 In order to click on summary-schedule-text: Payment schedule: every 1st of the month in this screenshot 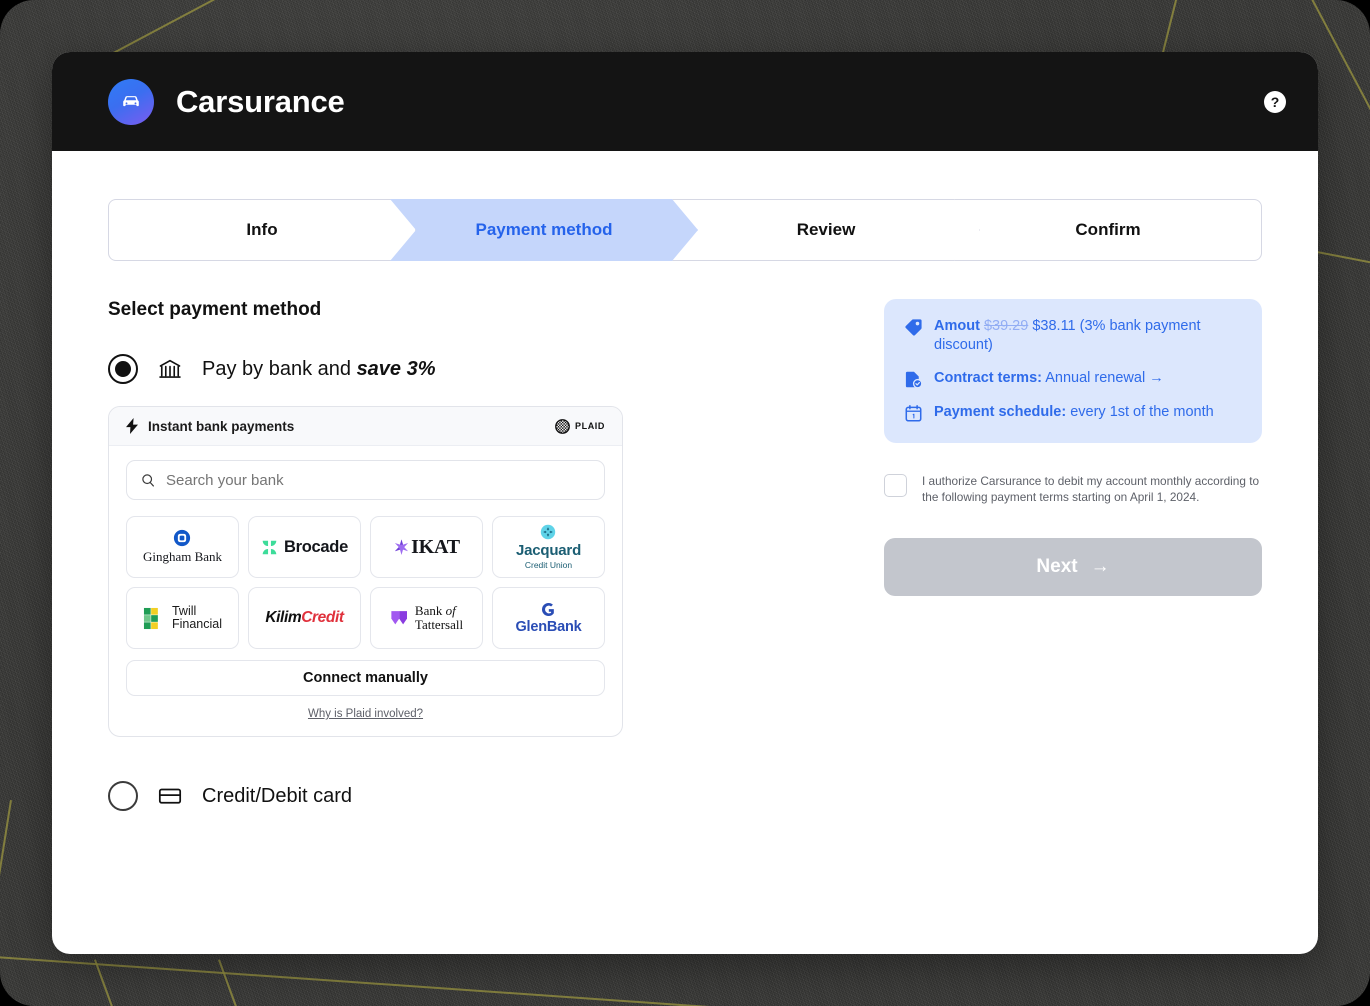, I will do `click(1074, 411)`.